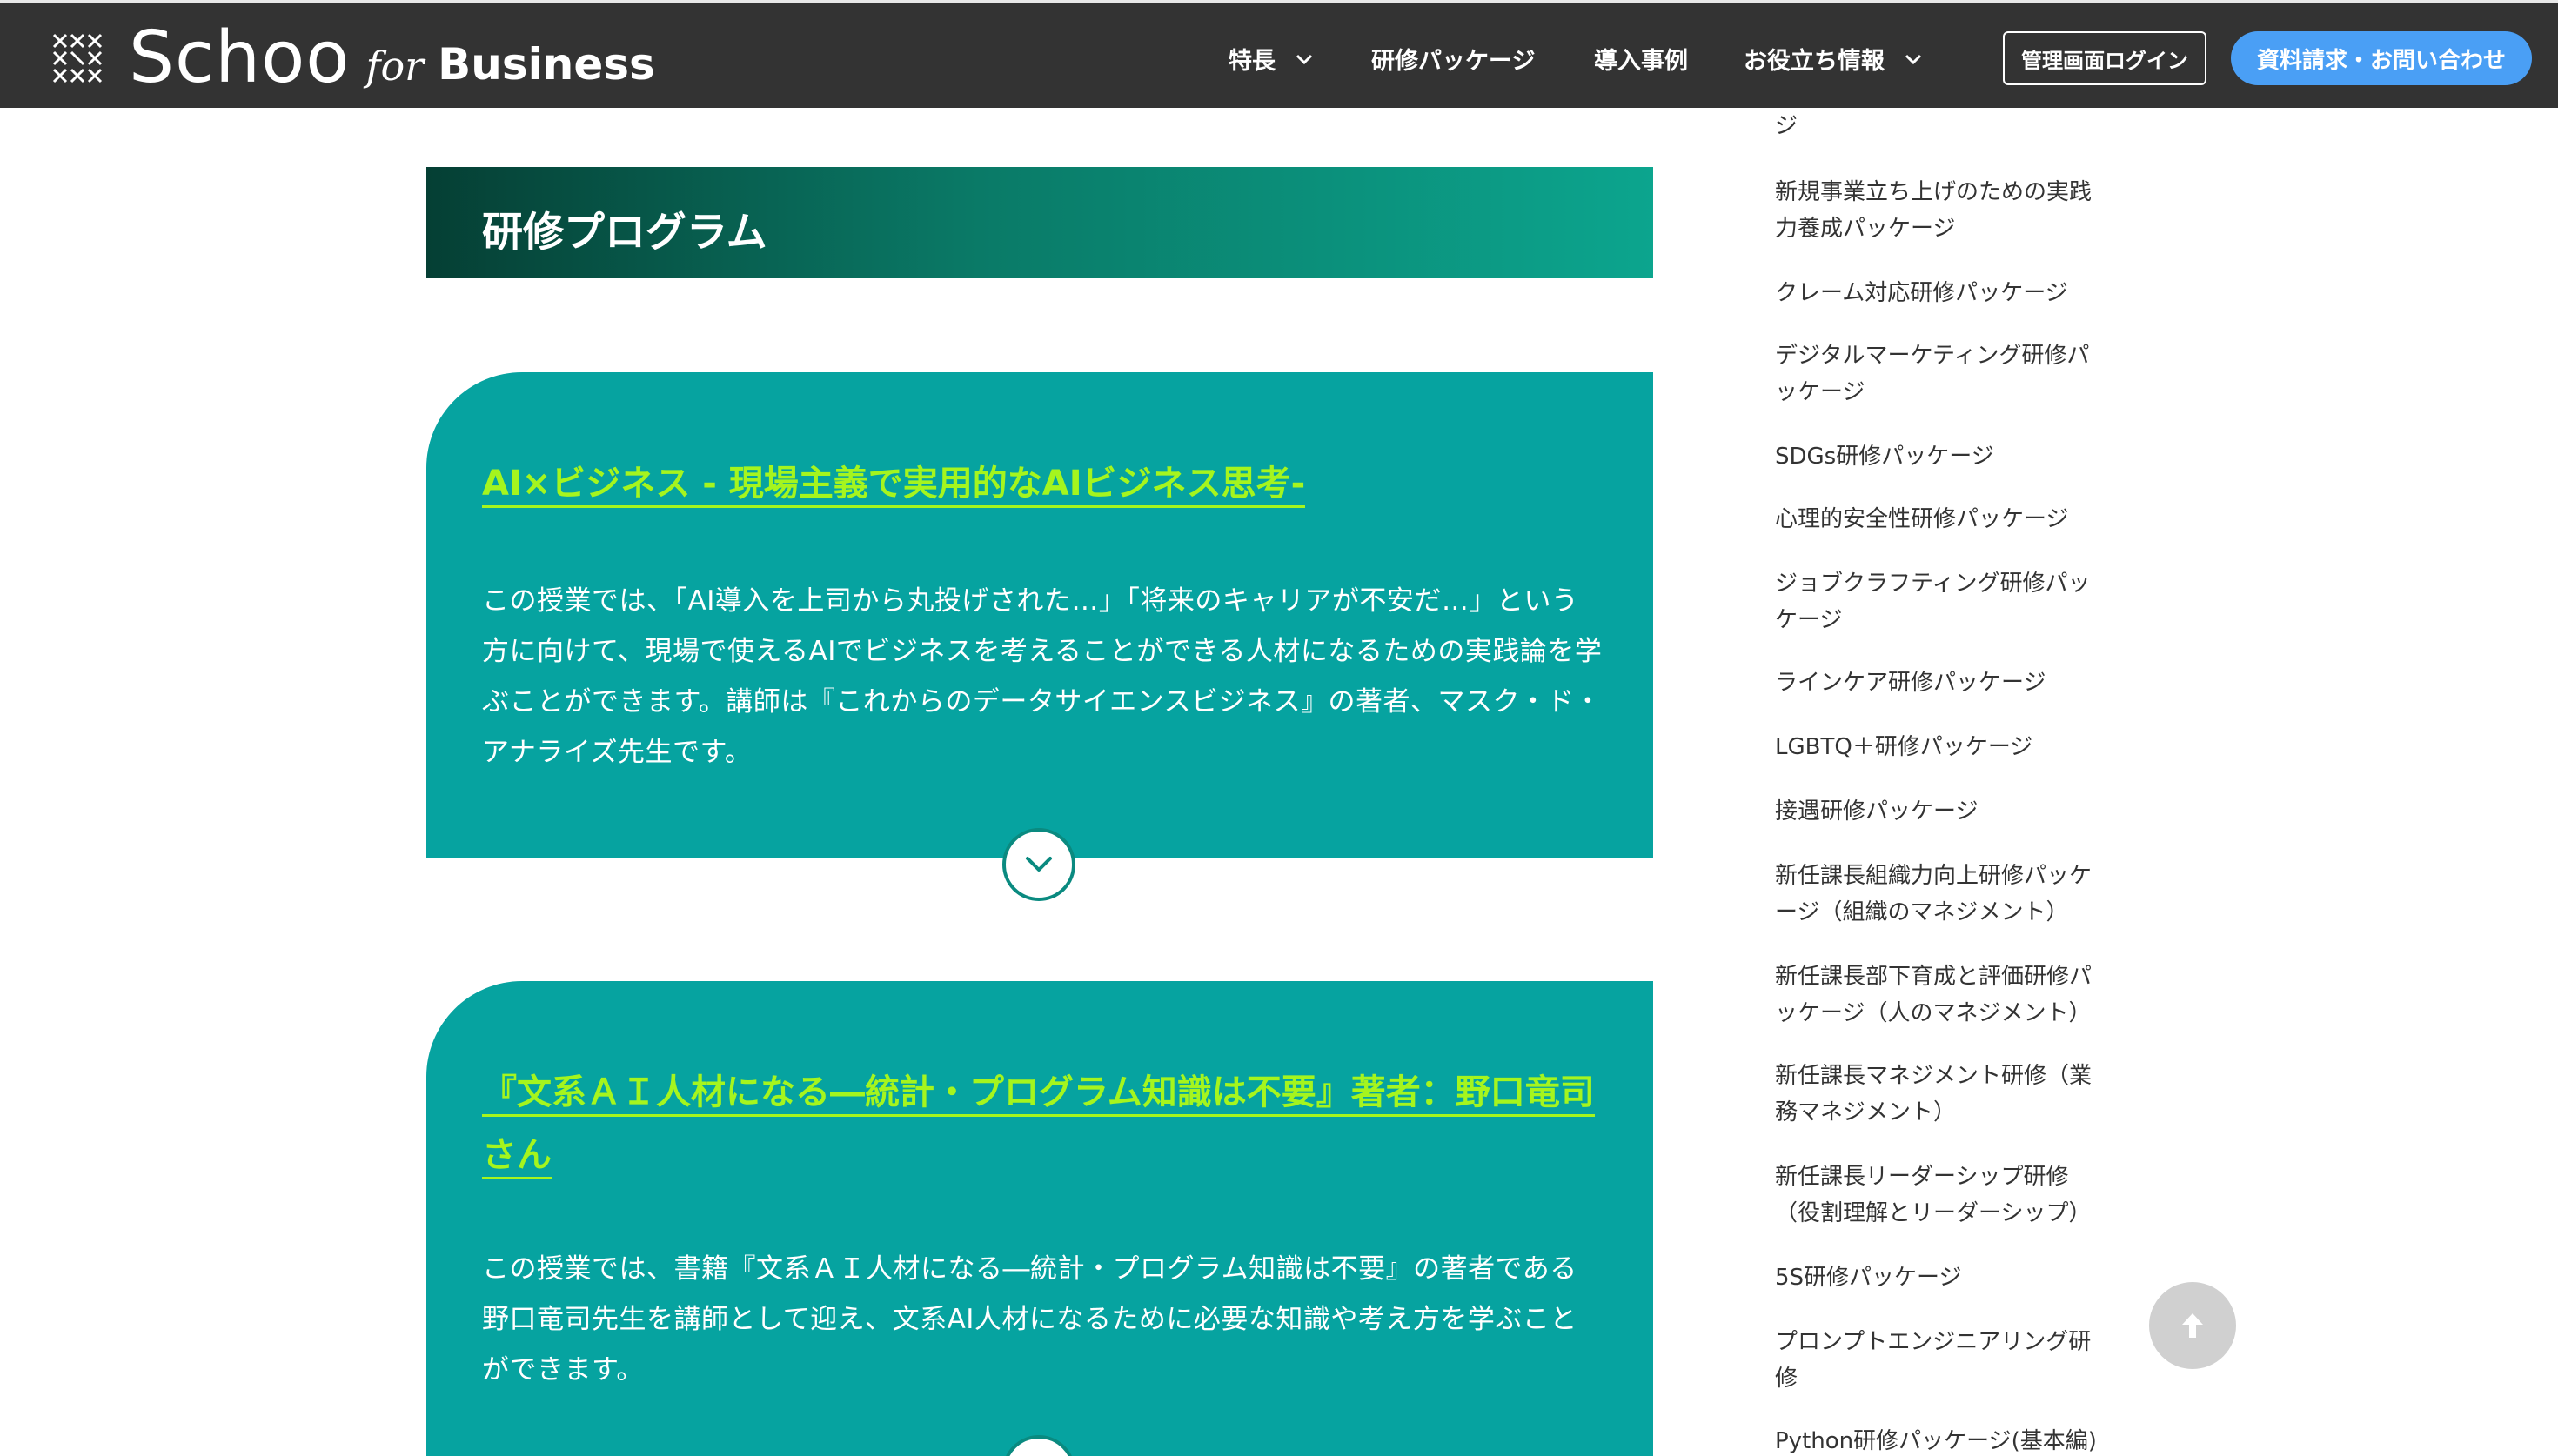  What do you see at coordinates (77, 58) in the screenshot?
I see `schoo-logo-mark-icon` at bounding box center [77, 58].